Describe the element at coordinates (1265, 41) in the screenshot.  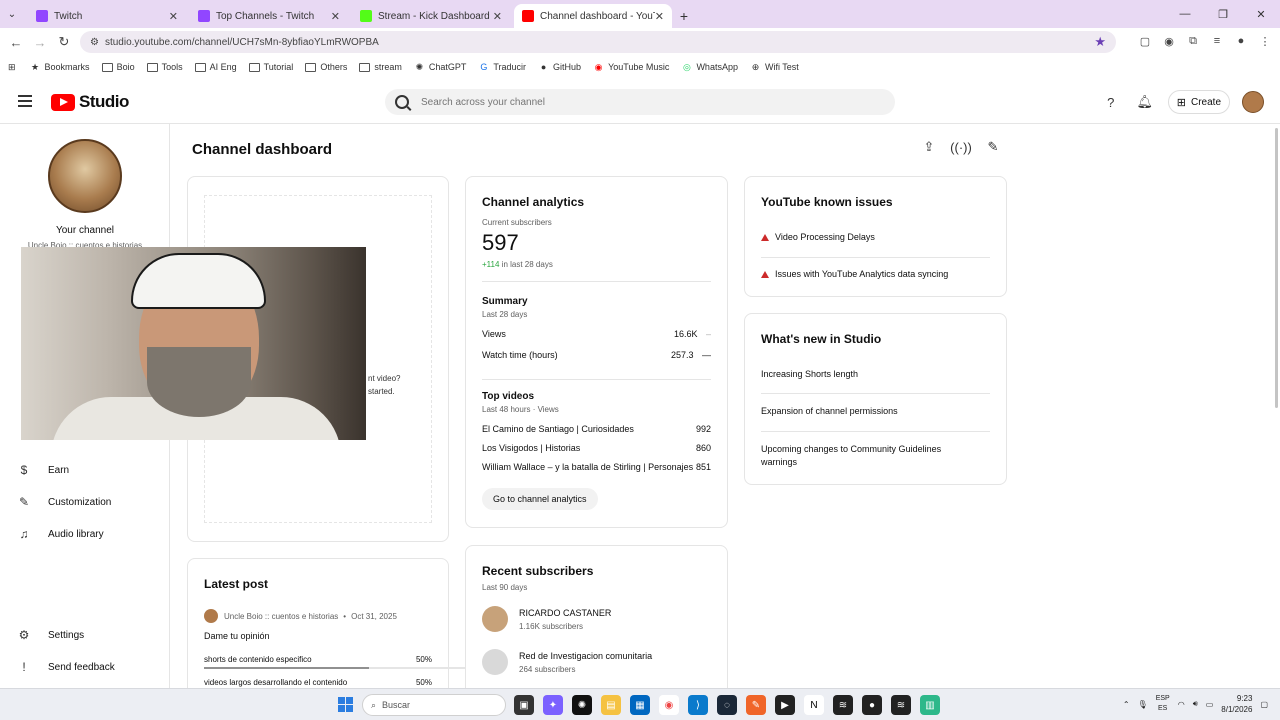
I see `menu-icon: ⋮` at that location.